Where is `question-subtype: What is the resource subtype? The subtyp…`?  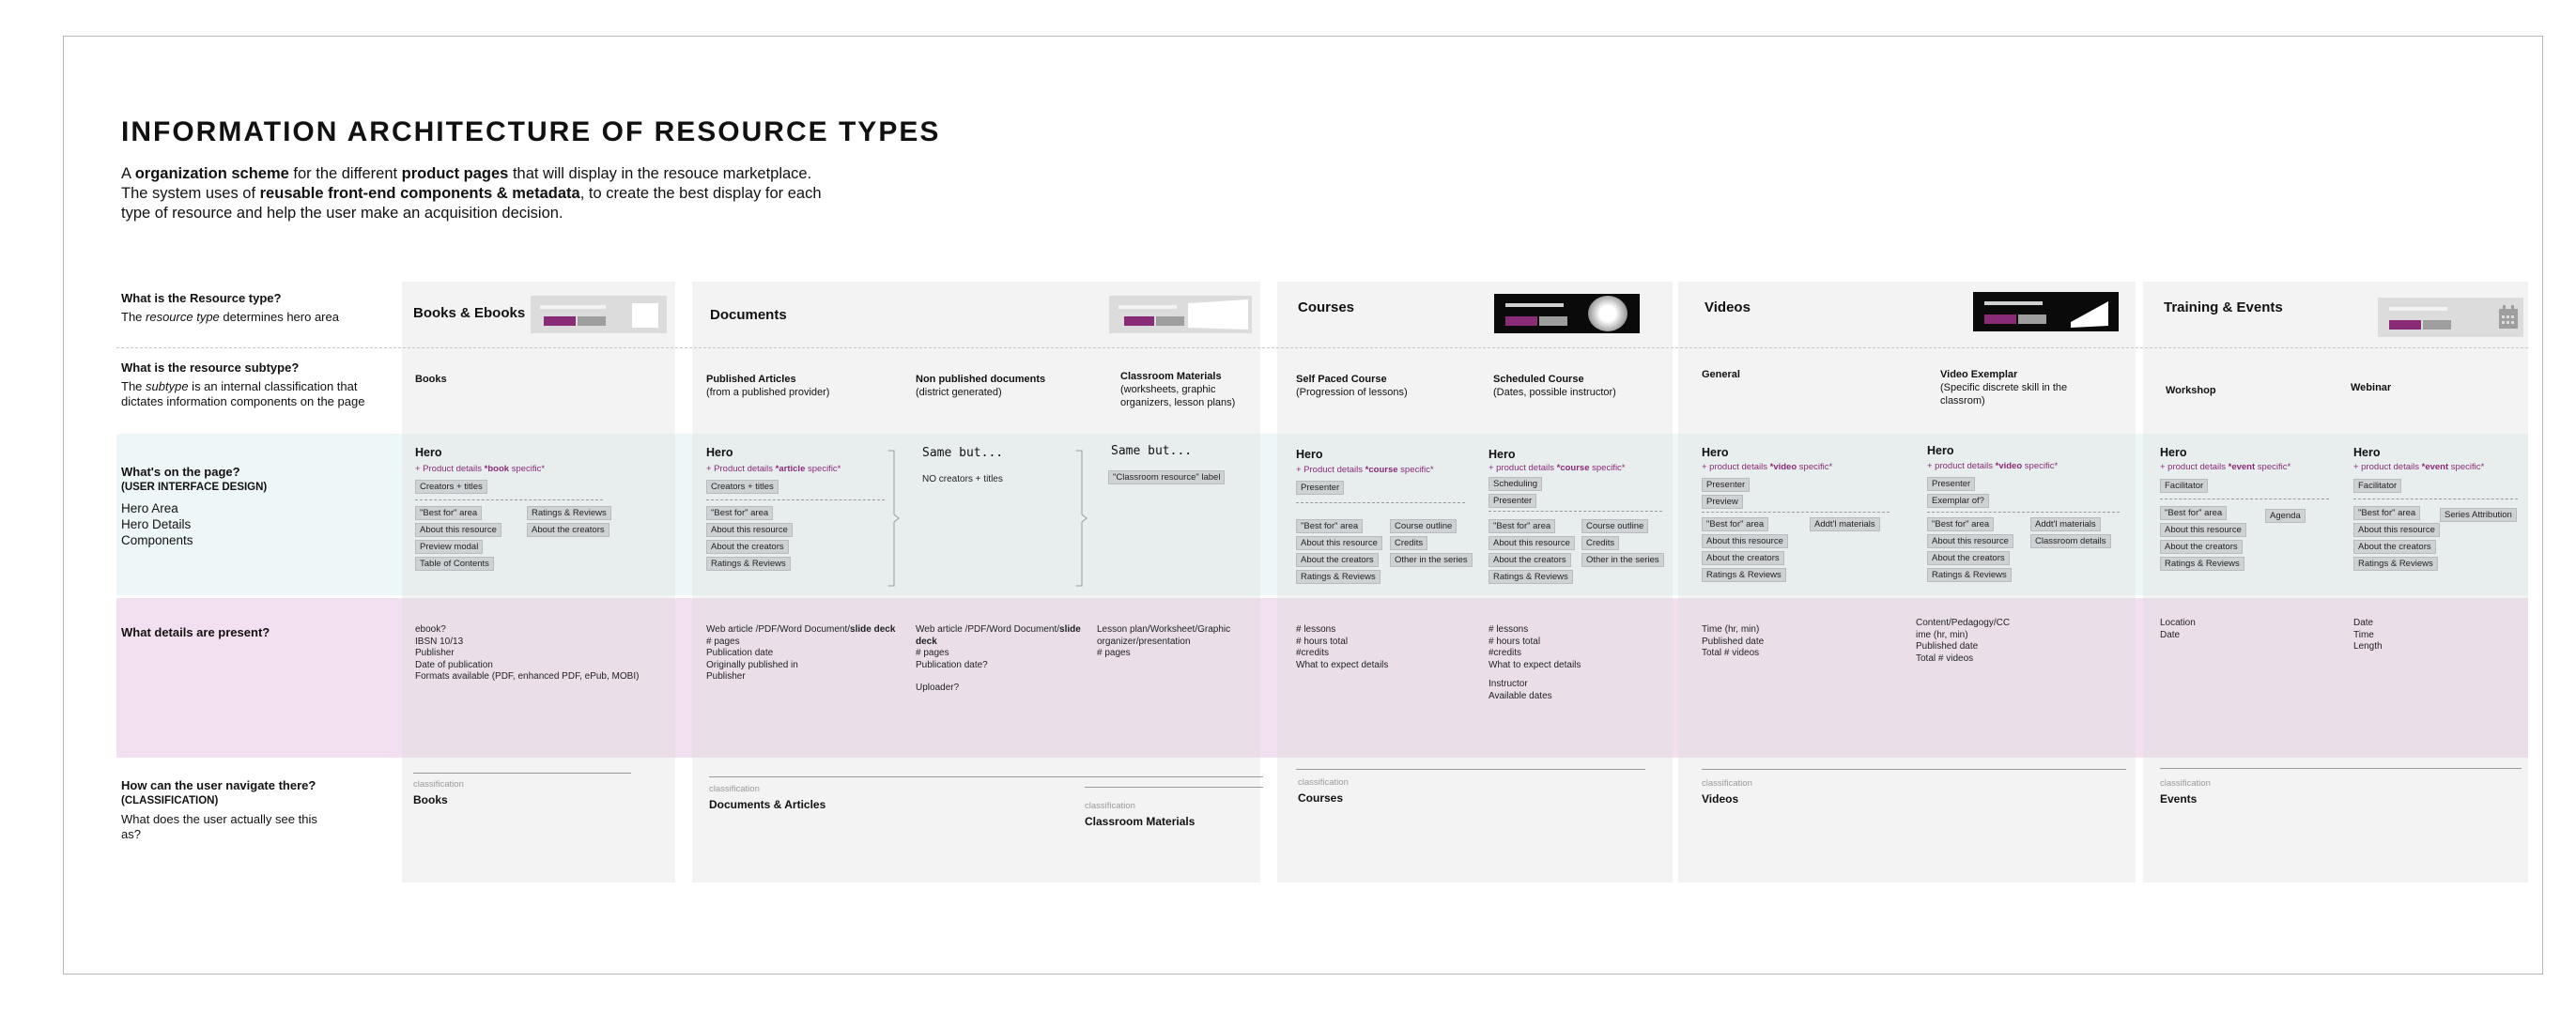
question-subtype: What is the resource subtype? The subtyp… is located at coordinates (243, 384).